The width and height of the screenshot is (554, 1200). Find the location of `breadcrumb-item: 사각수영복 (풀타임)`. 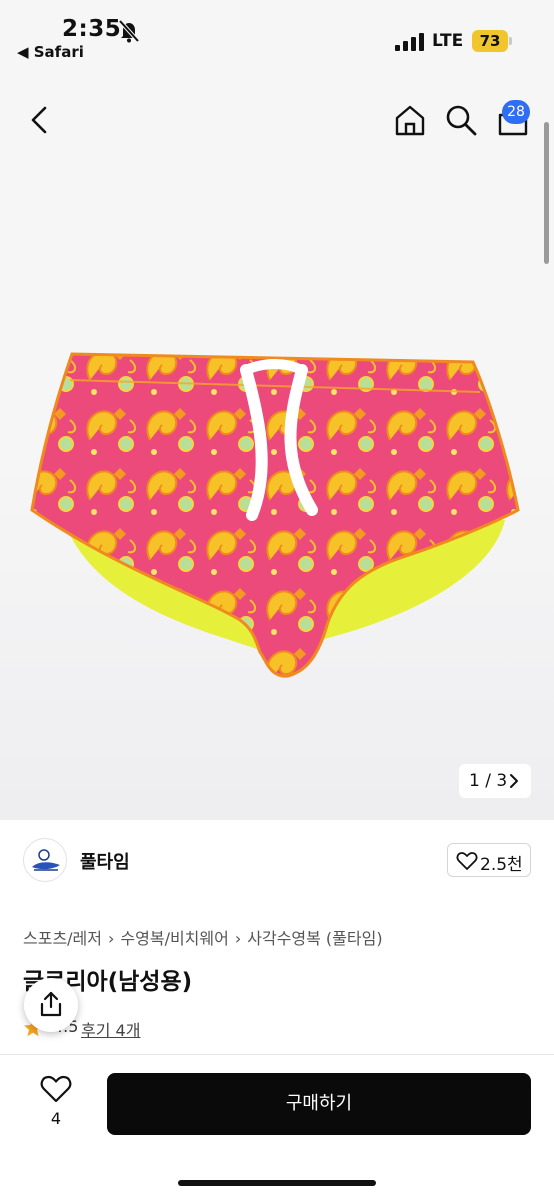

breadcrumb-item: 사각수영복 (풀타임) is located at coordinates (314, 938).